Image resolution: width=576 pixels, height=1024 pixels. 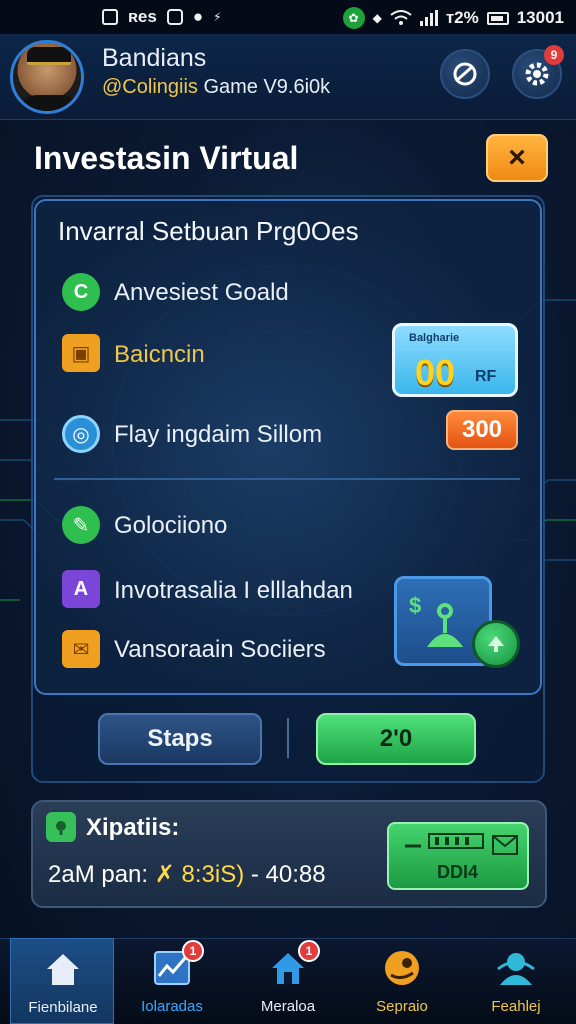 What do you see at coordinates (458, 856) in the screenshot?
I see `ticket-card: DDI4` at bounding box center [458, 856].